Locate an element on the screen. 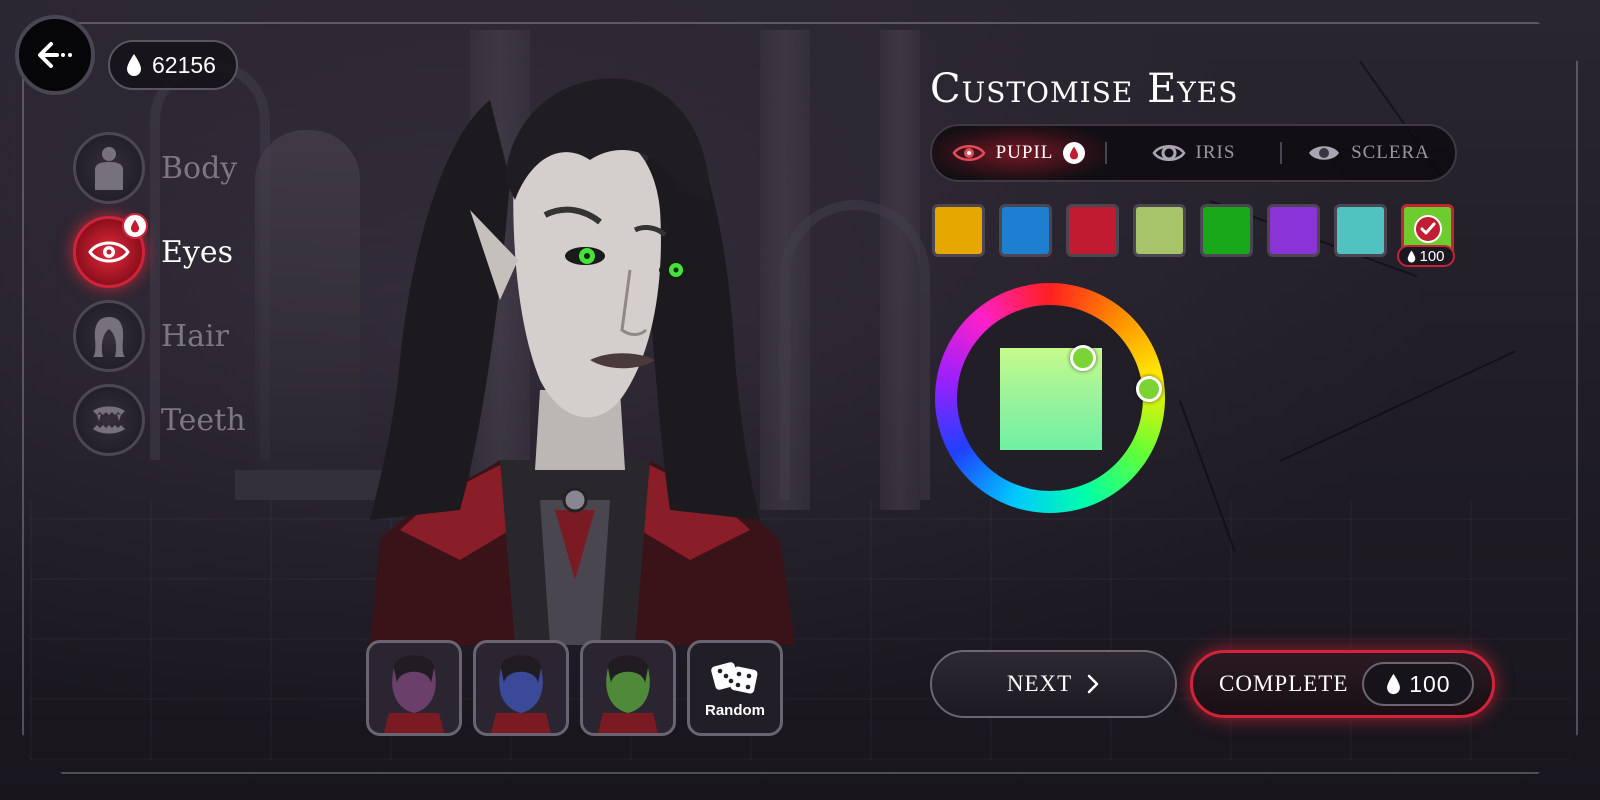  teeth-icon is located at coordinates (109, 420).